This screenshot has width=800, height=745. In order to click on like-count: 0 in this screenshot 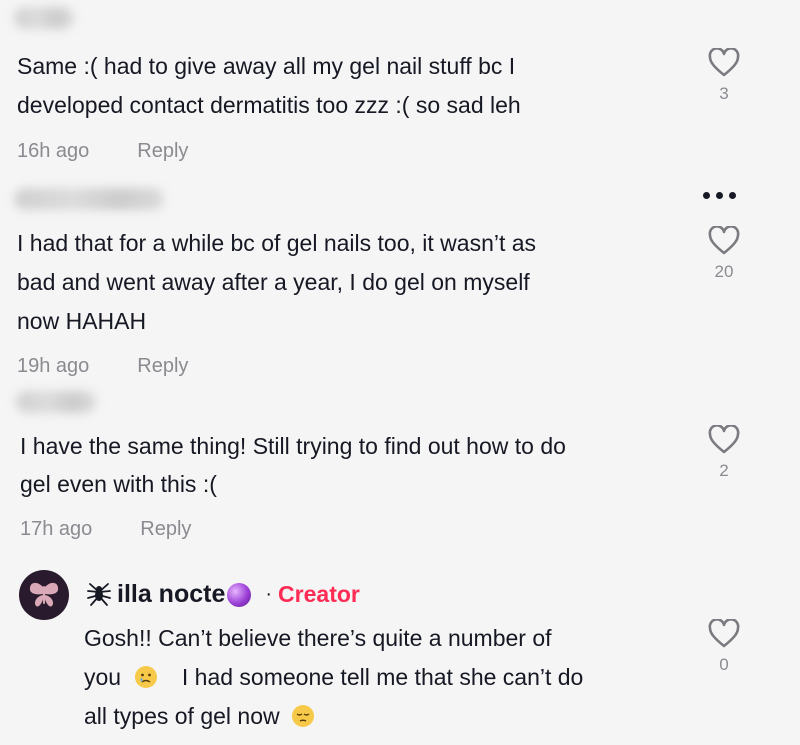, I will do `click(724, 664)`.